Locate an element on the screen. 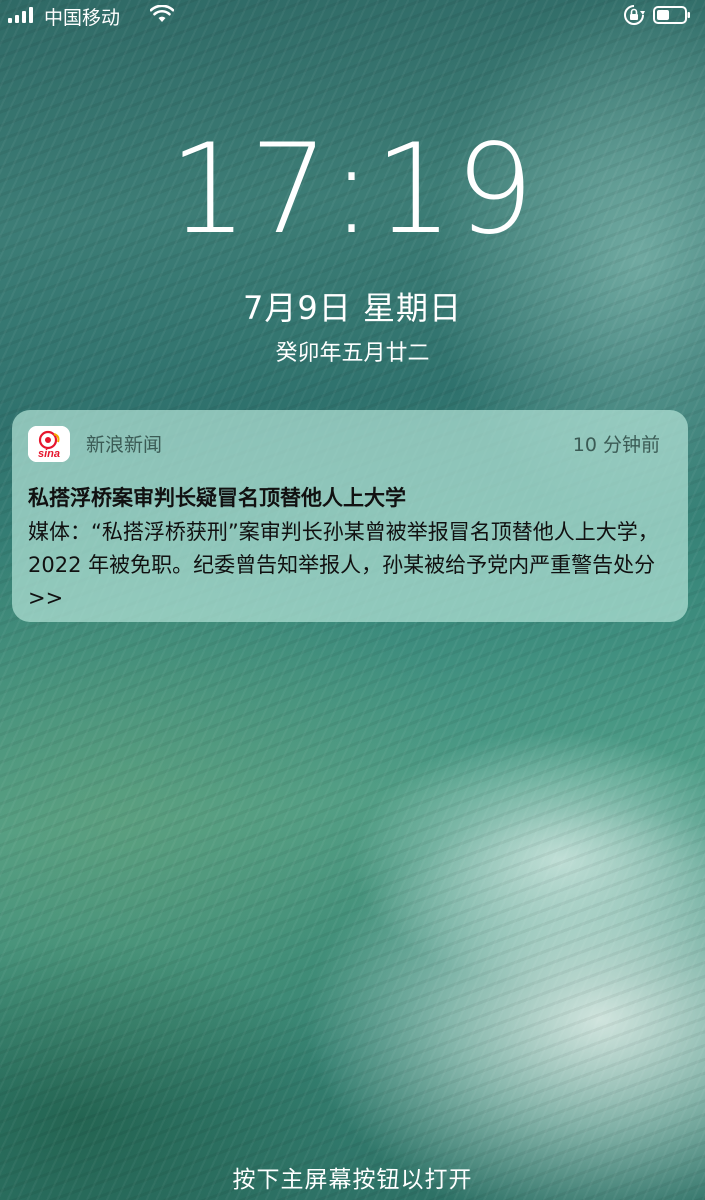 The width and height of the screenshot is (705, 1200). rotation-lock-icon is located at coordinates (634, 15).